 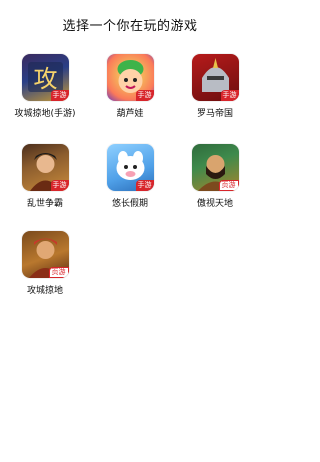 I want to click on roman-empire-game-icon: 手游, so click(x=215, y=77).